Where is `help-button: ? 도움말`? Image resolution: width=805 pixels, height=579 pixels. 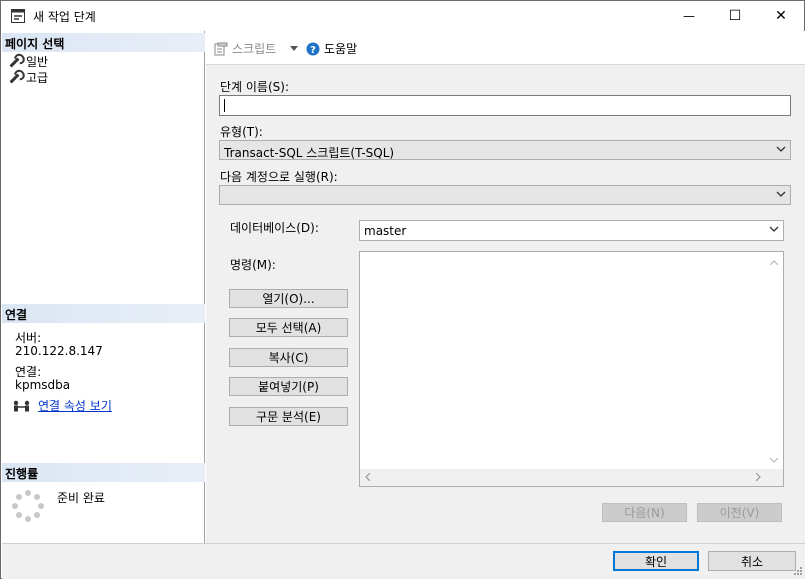
help-button: ? 도움말 is located at coordinates (331, 48).